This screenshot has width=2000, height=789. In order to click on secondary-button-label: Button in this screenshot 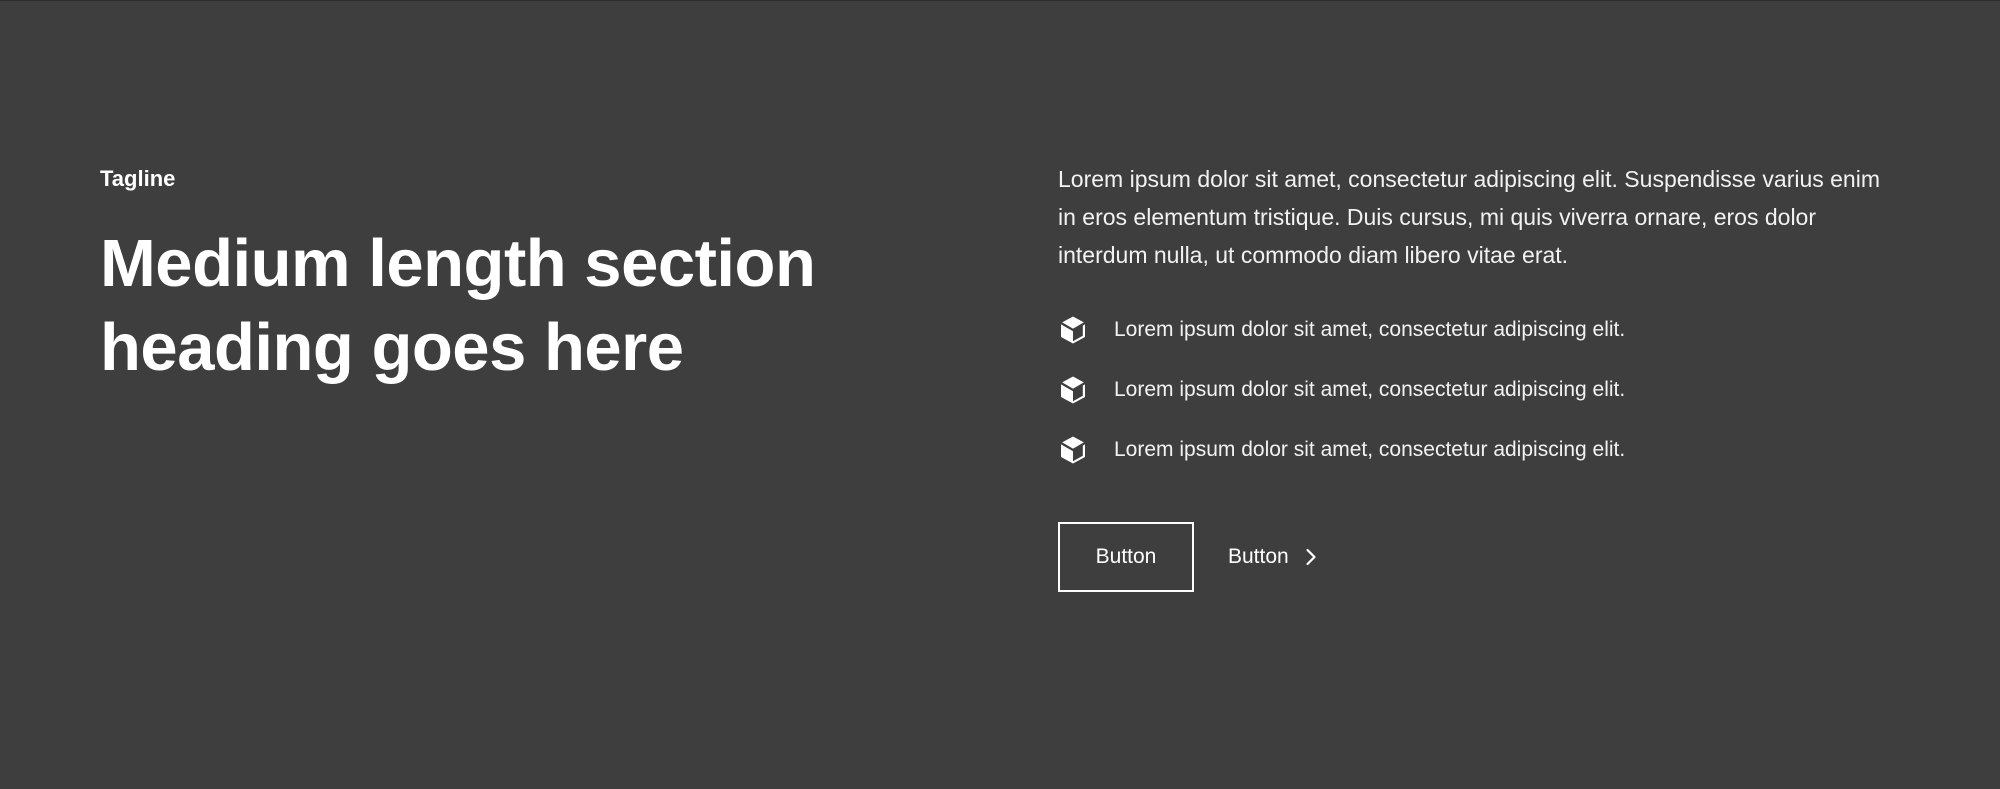, I will do `click(1258, 556)`.